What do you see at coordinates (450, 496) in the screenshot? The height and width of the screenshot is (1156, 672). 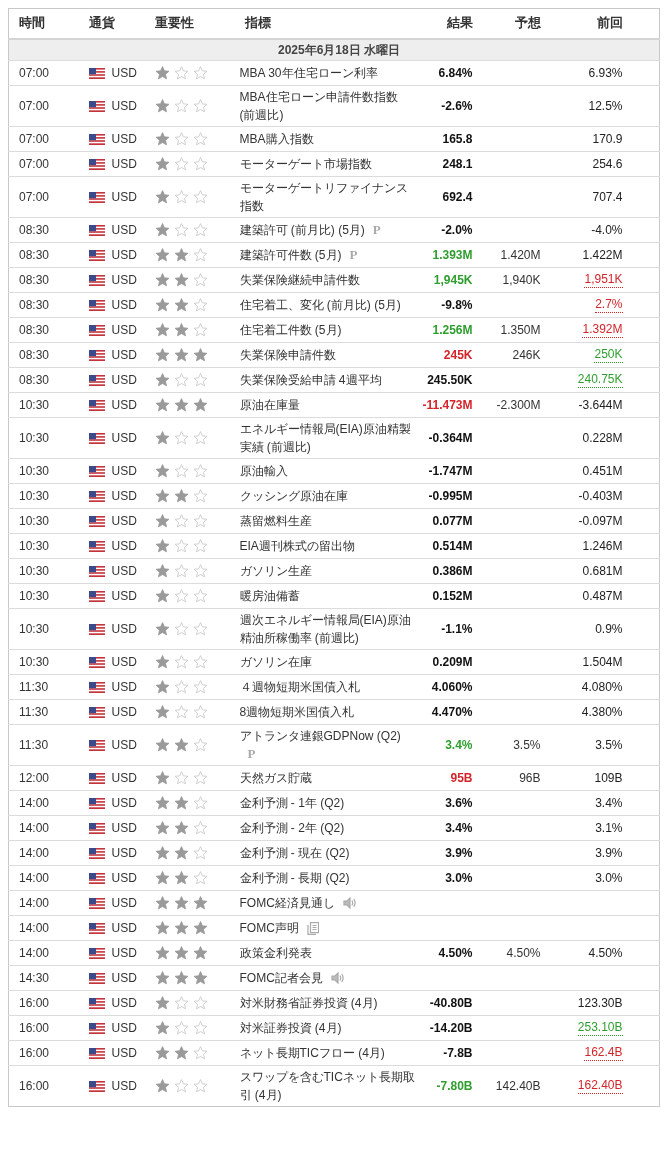 I see `result-value: -0.995M` at bounding box center [450, 496].